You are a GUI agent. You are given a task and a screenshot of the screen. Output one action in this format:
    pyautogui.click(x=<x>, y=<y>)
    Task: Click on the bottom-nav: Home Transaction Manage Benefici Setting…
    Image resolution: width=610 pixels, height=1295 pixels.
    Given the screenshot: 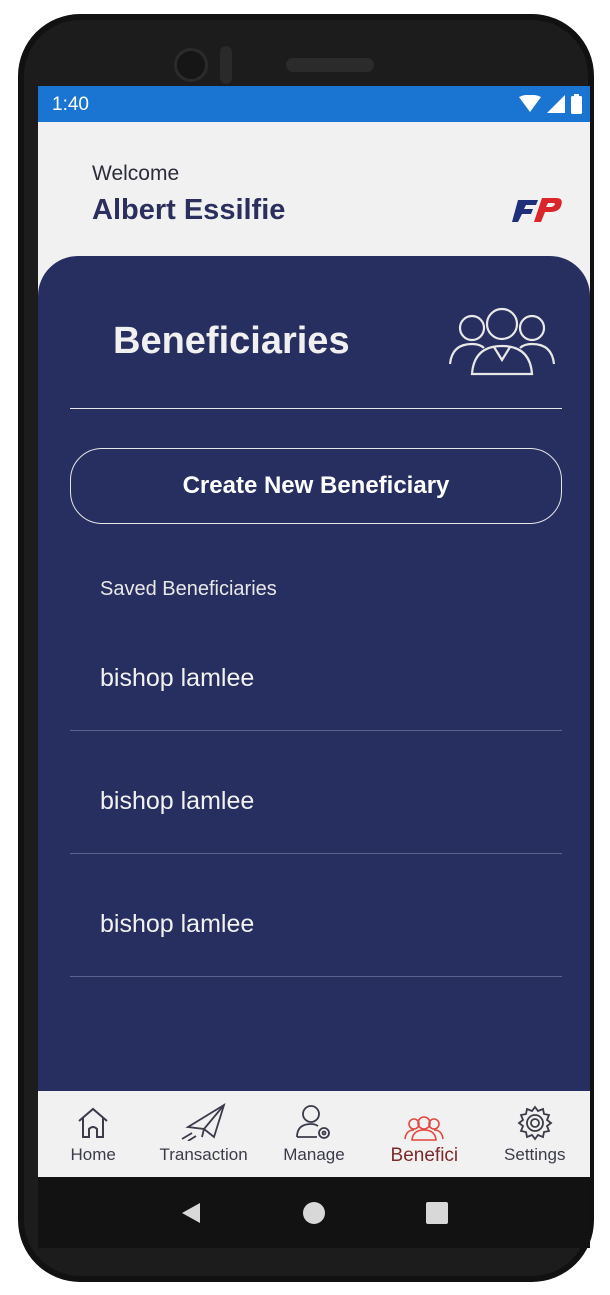 What is the action you would take?
    pyautogui.click(x=314, y=1134)
    